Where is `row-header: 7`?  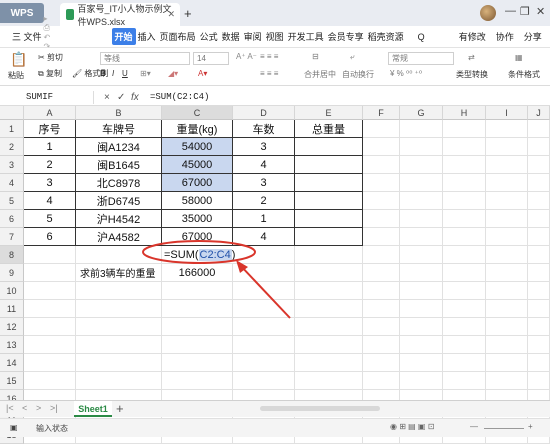
row-header: 7 is located at coordinates (12, 237).